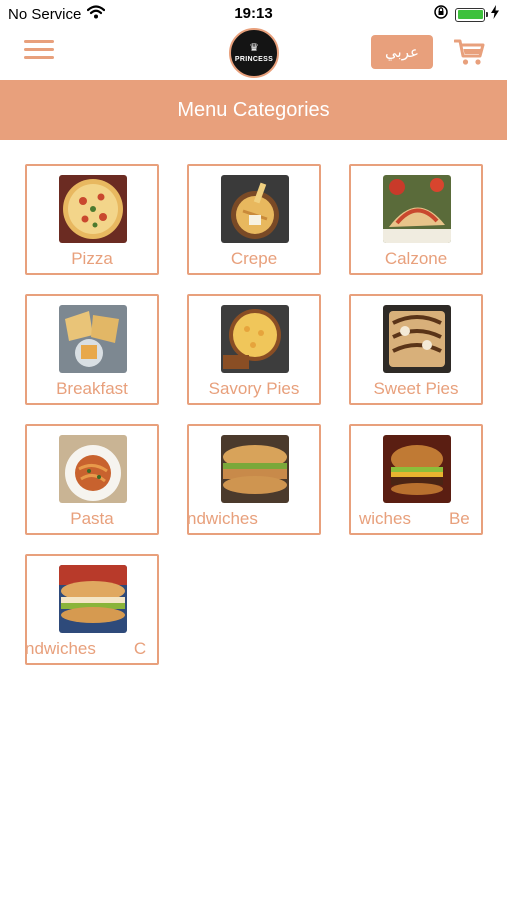 The width and height of the screenshot is (507, 900). What do you see at coordinates (39, 52) in the screenshot?
I see `hamburger-menu-icon` at bounding box center [39, 52].